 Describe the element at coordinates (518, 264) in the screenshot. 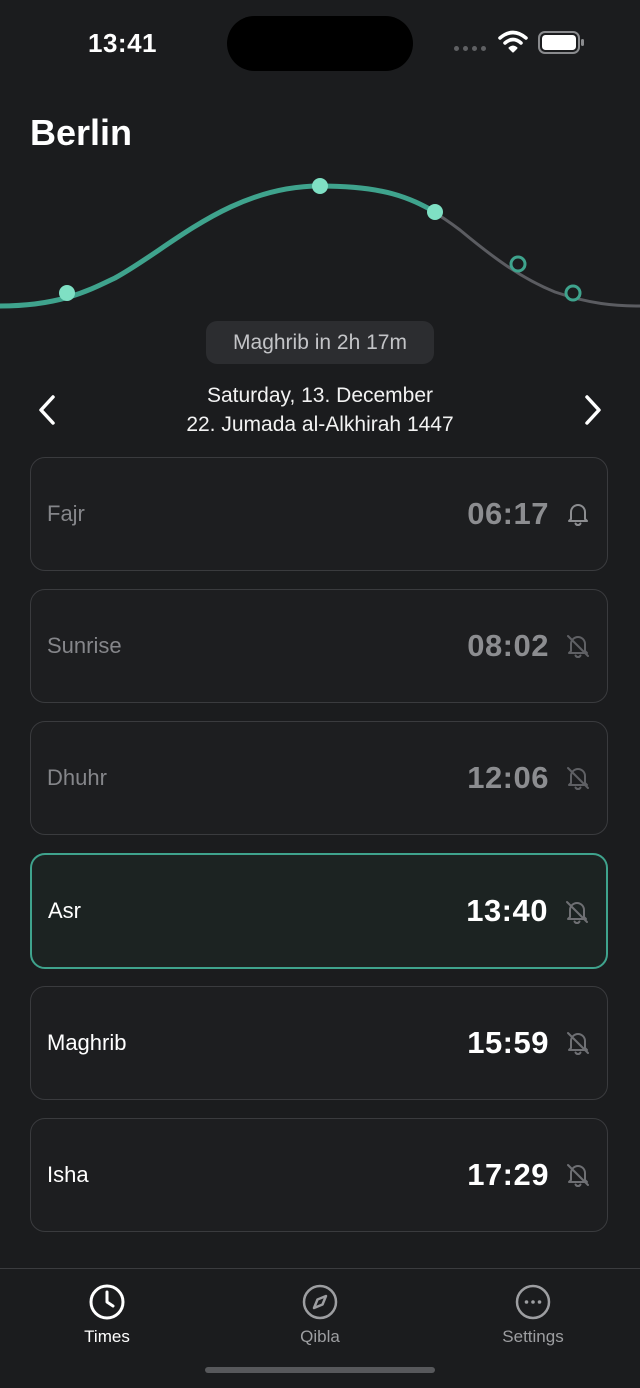

I see `sun-marker-maghrib` at that location.